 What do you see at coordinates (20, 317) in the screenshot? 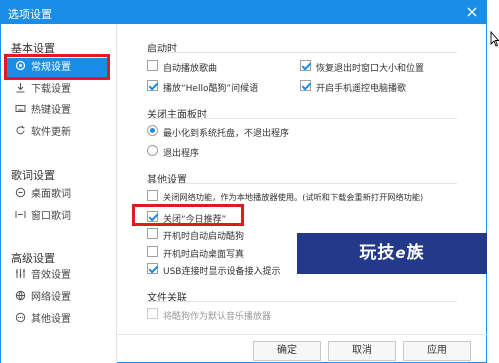
I see `more-icon` at bounding box center [20, 317].